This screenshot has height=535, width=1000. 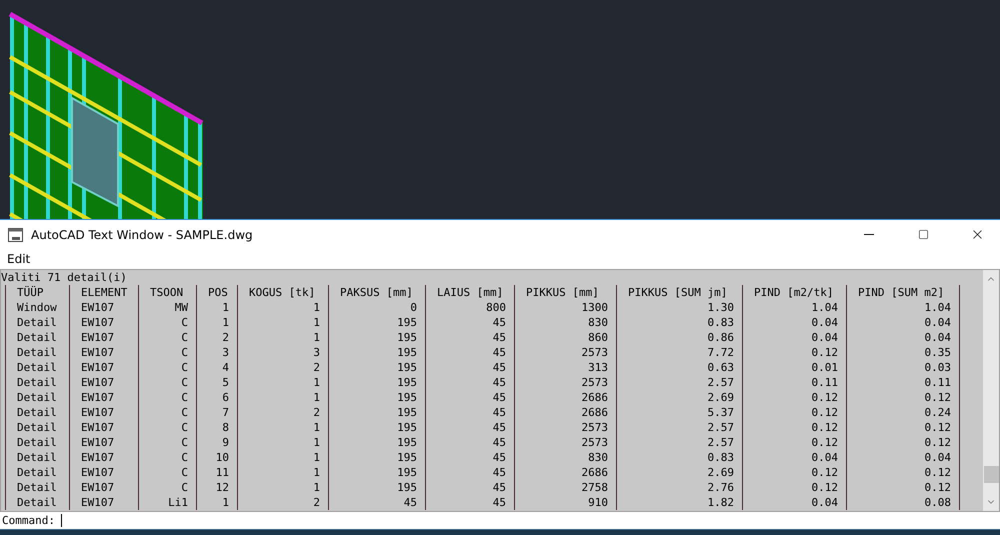 What do you see at coordinates (565, 322) in the screenshot?
I see `table-cell: 830` at bounding box center [565, 322].